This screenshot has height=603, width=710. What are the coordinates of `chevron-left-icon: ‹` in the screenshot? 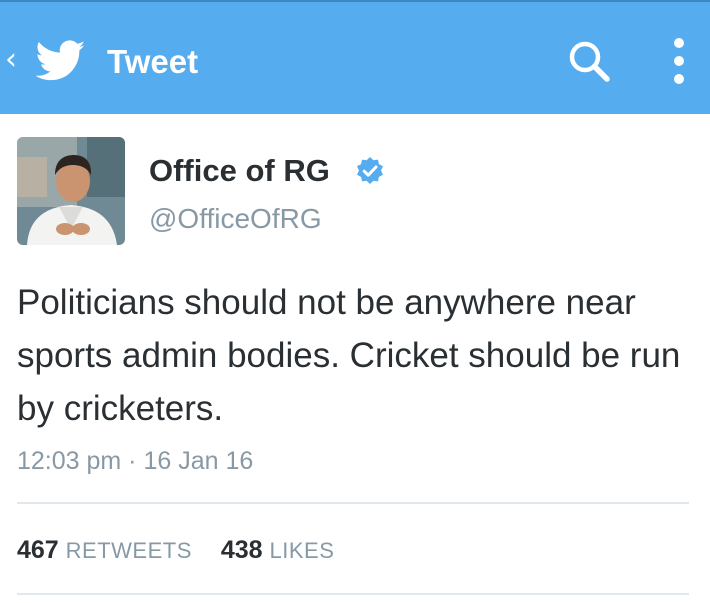 It's located at (13, 62).